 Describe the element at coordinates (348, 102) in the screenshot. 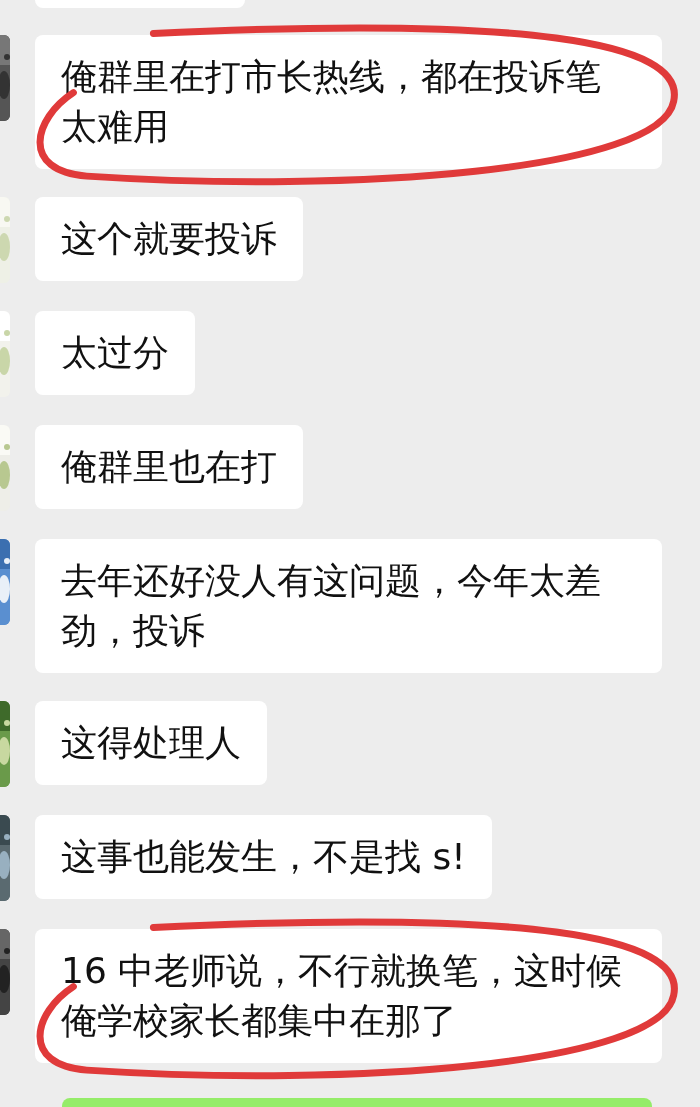

I see `message-bubble: 俺群里在打市长热线，都在投诉笔太难用` at that location.